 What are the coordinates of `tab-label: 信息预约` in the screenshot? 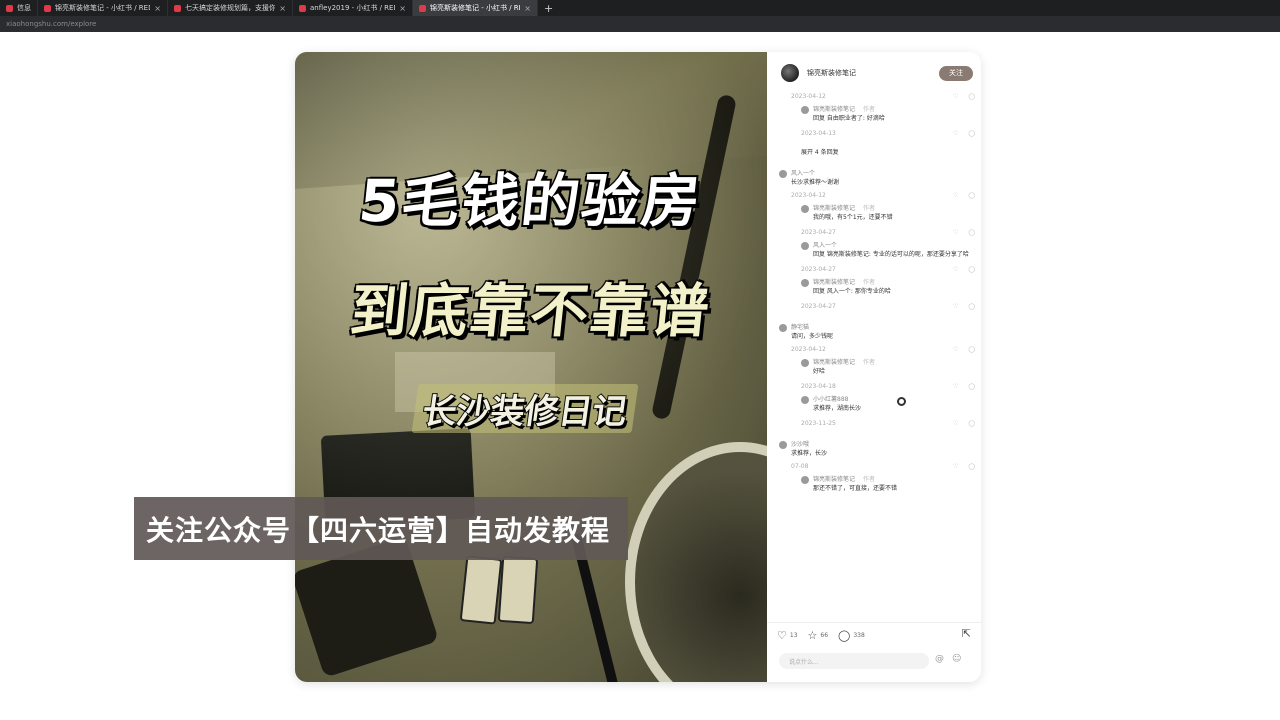 It's located at (24, 8).